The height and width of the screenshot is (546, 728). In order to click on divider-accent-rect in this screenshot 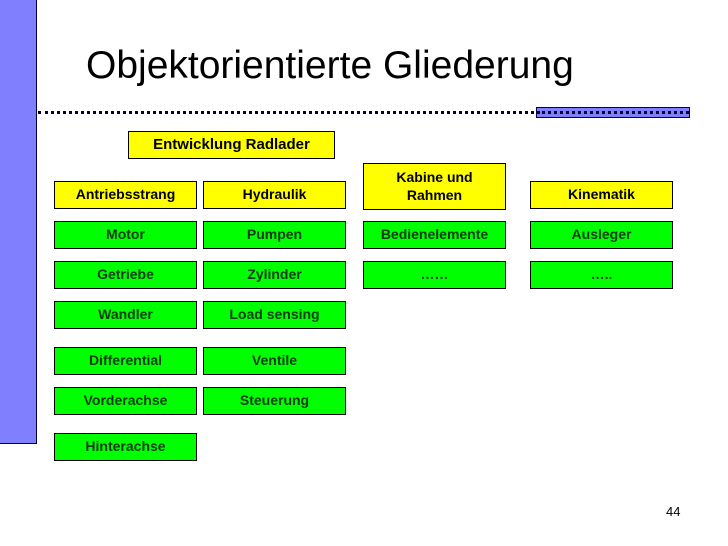, I will do `click(613, 112)`.